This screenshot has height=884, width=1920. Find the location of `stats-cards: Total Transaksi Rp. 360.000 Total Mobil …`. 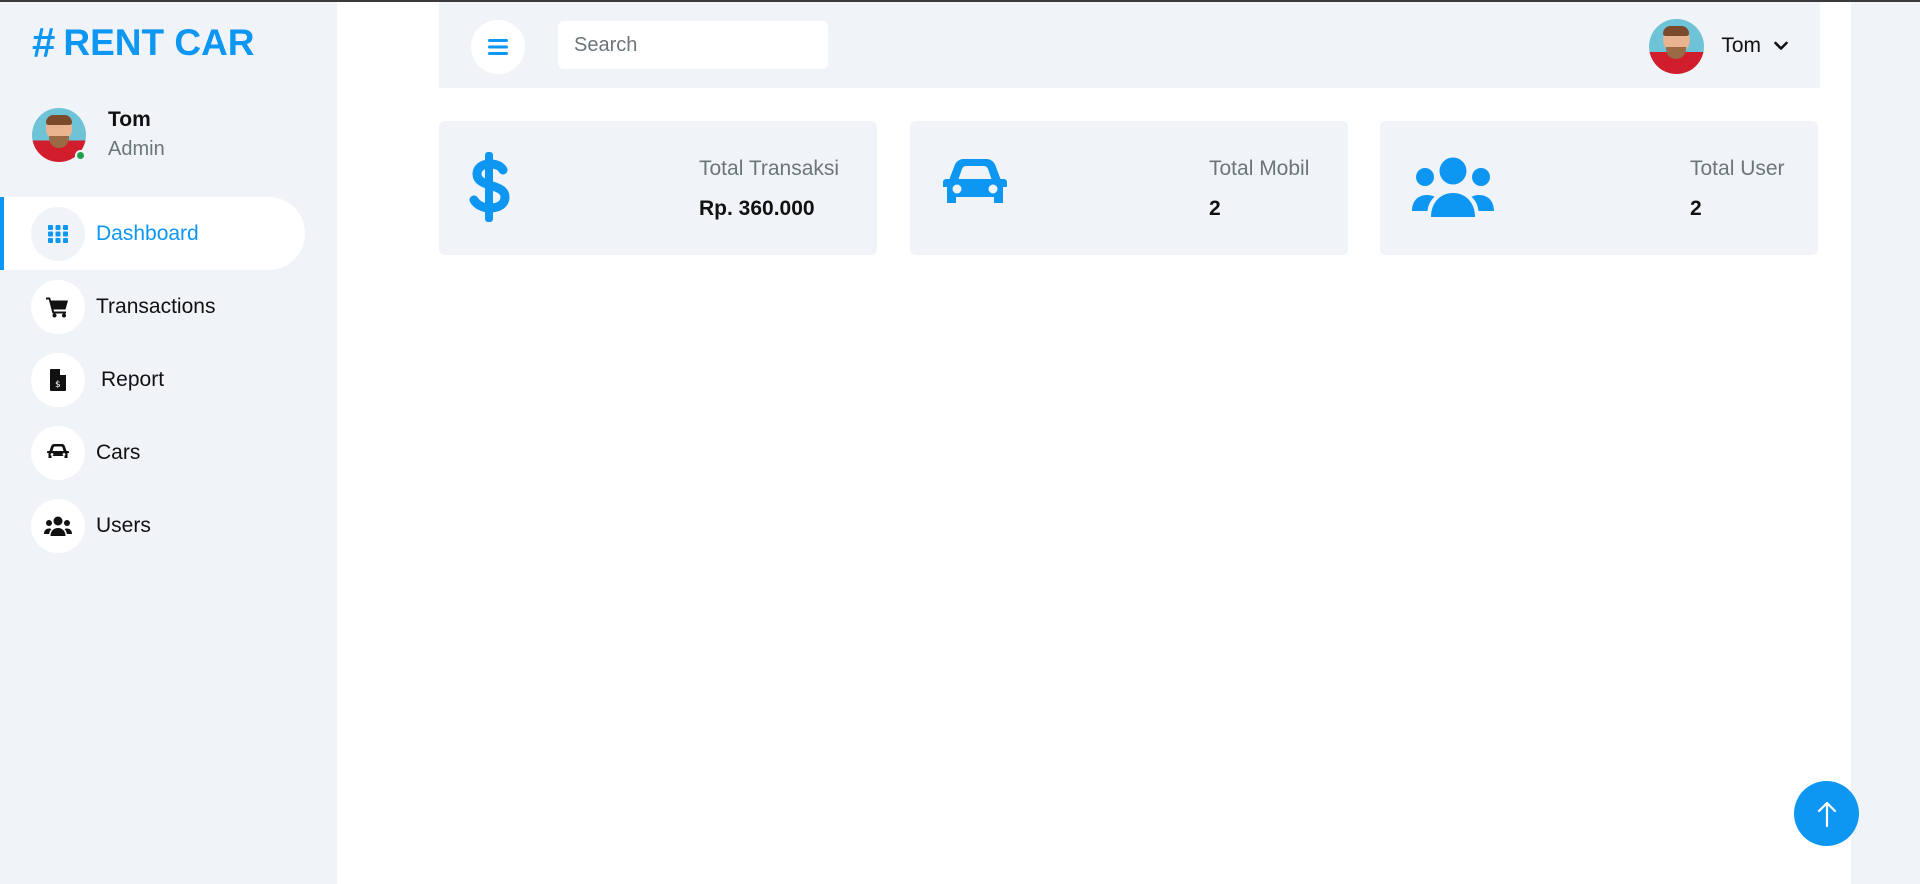

stats-cards: Total Transaksi Rp. 360.000 Total Mobil … is located at coordinates (1129, 188).